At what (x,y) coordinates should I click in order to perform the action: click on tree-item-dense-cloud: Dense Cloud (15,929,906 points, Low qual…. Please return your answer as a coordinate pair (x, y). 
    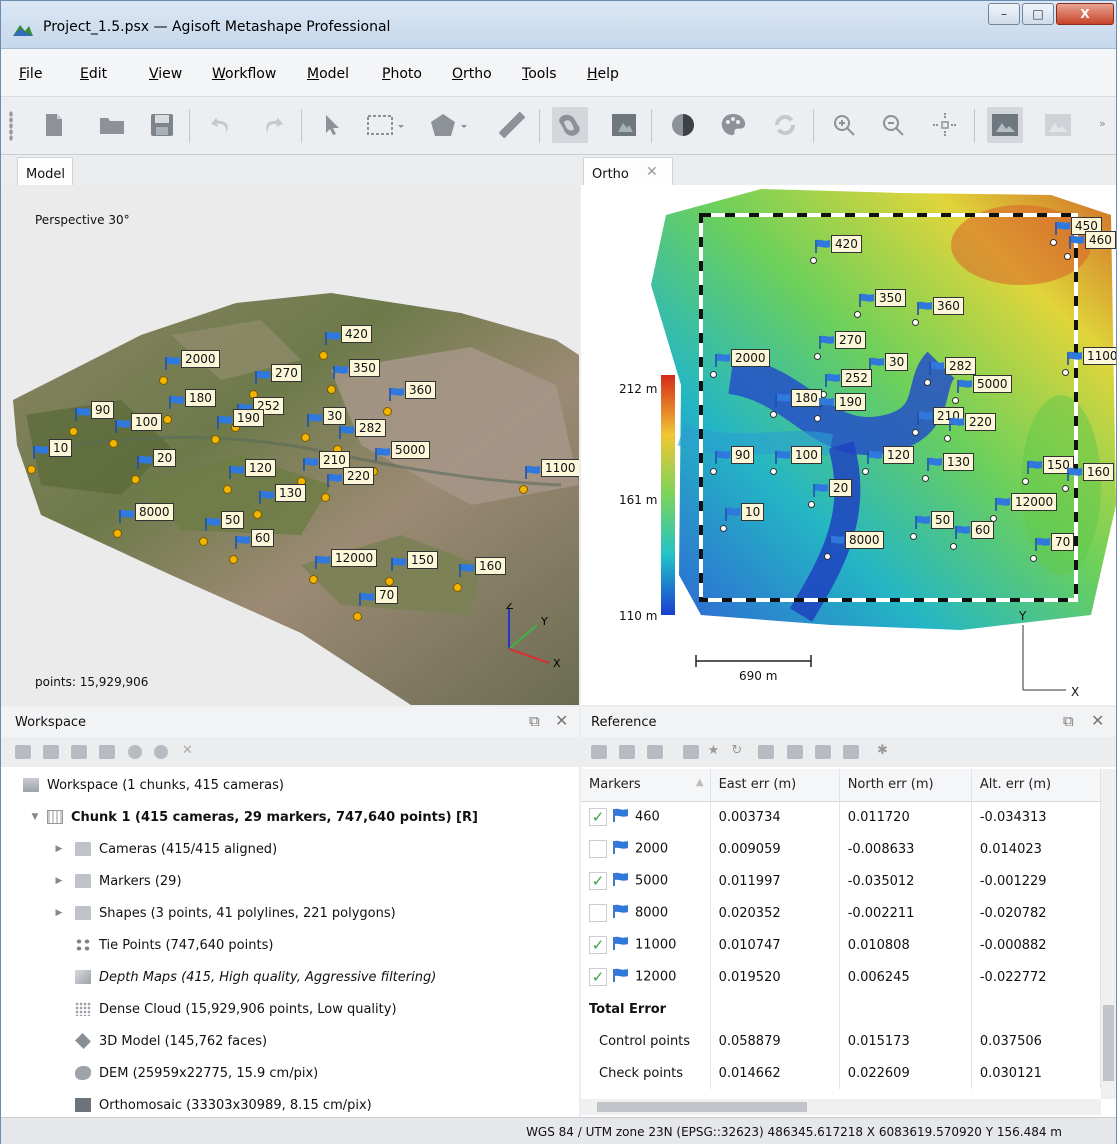
    Looking at the image, I should click on (290, 1009).